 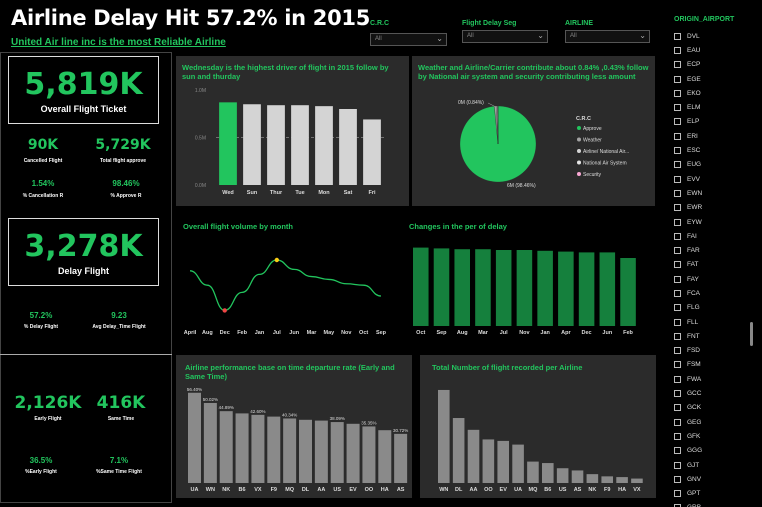 I want to click on airport-option: FNT, so click(x=710, y=336).